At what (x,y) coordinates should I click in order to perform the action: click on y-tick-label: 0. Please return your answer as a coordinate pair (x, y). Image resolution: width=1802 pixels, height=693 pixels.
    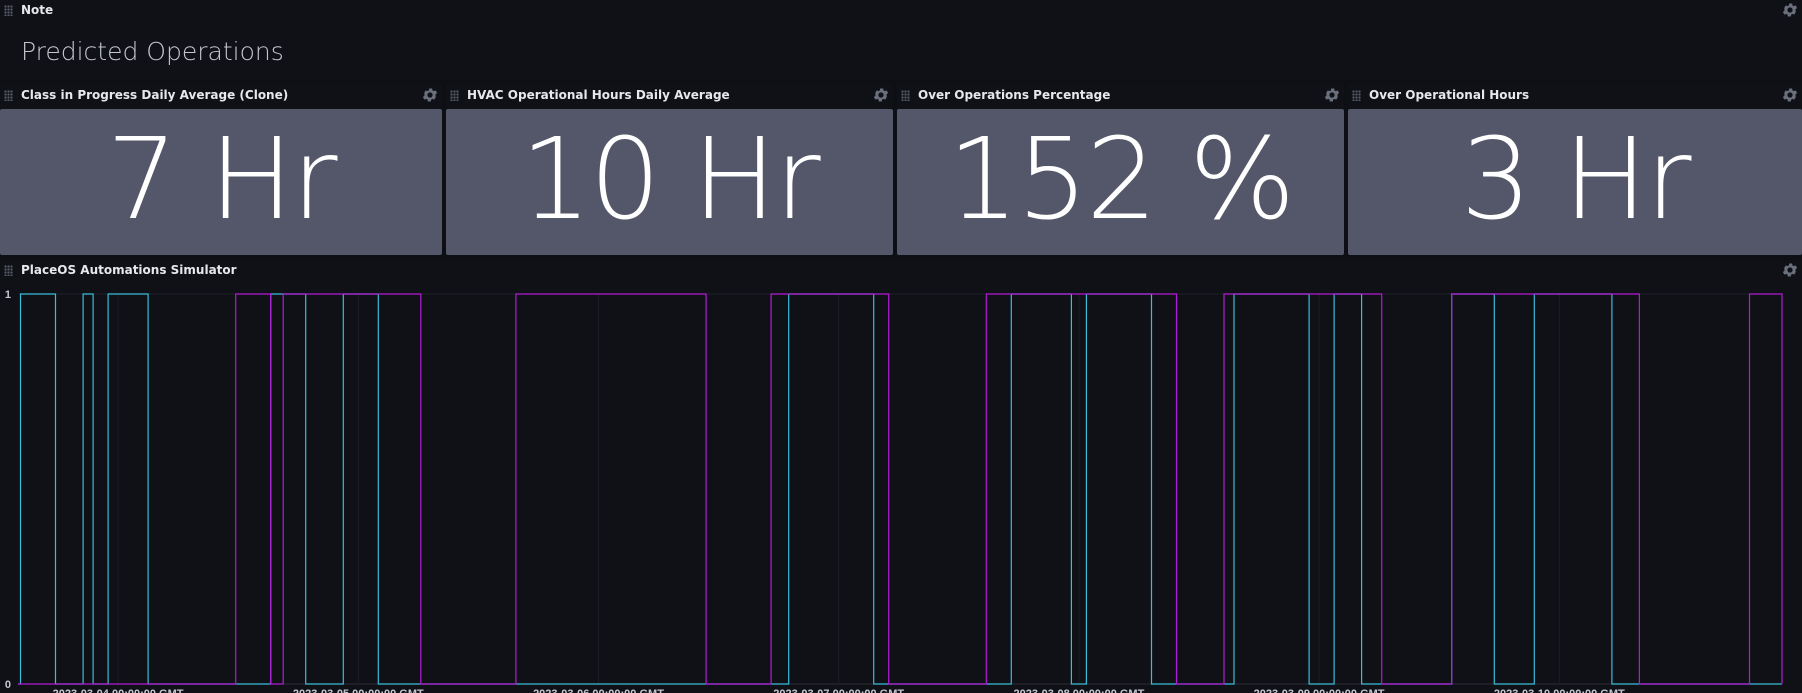
    Looking at the image, I should click on (8, 685).